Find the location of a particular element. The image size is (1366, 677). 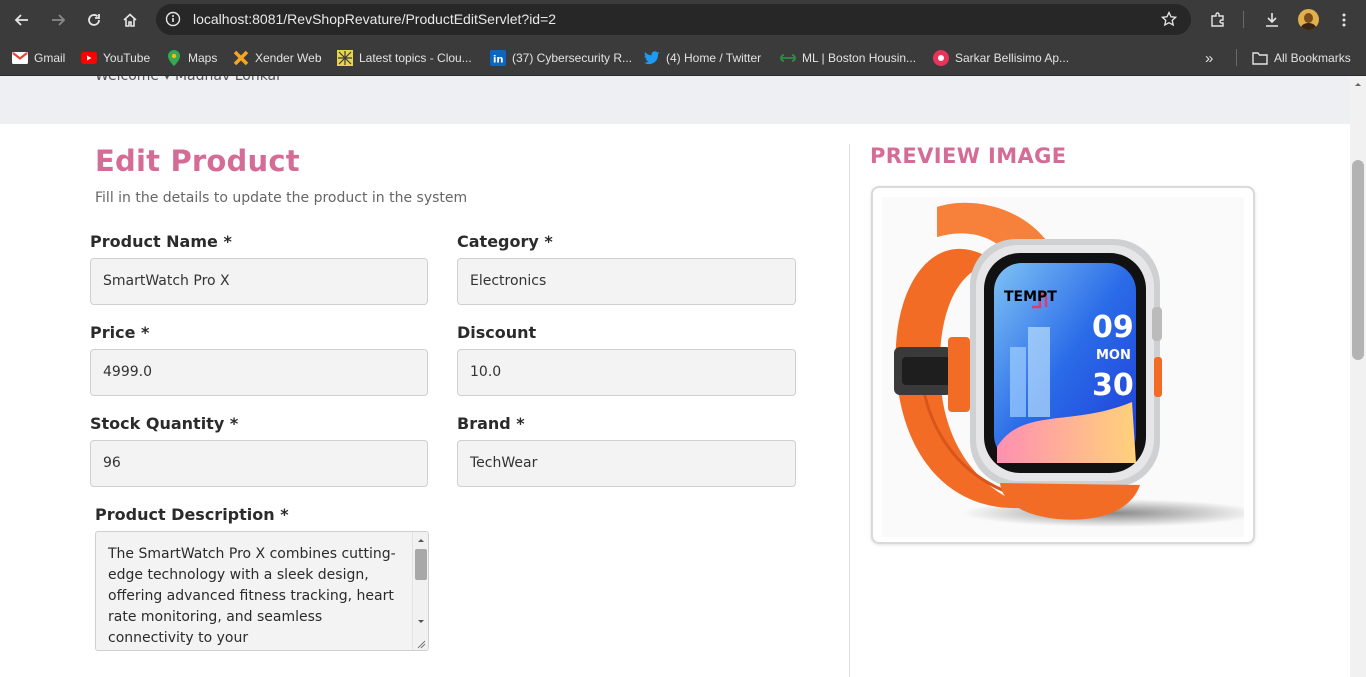

textarea-scrollbar is located at coordinates (420, 591).